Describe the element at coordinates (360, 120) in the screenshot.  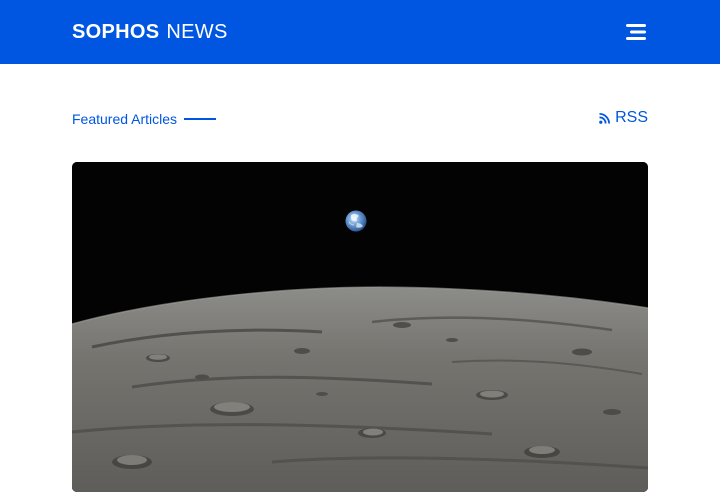
I see `featured-section-header: Featured Articles RSS` at that location.